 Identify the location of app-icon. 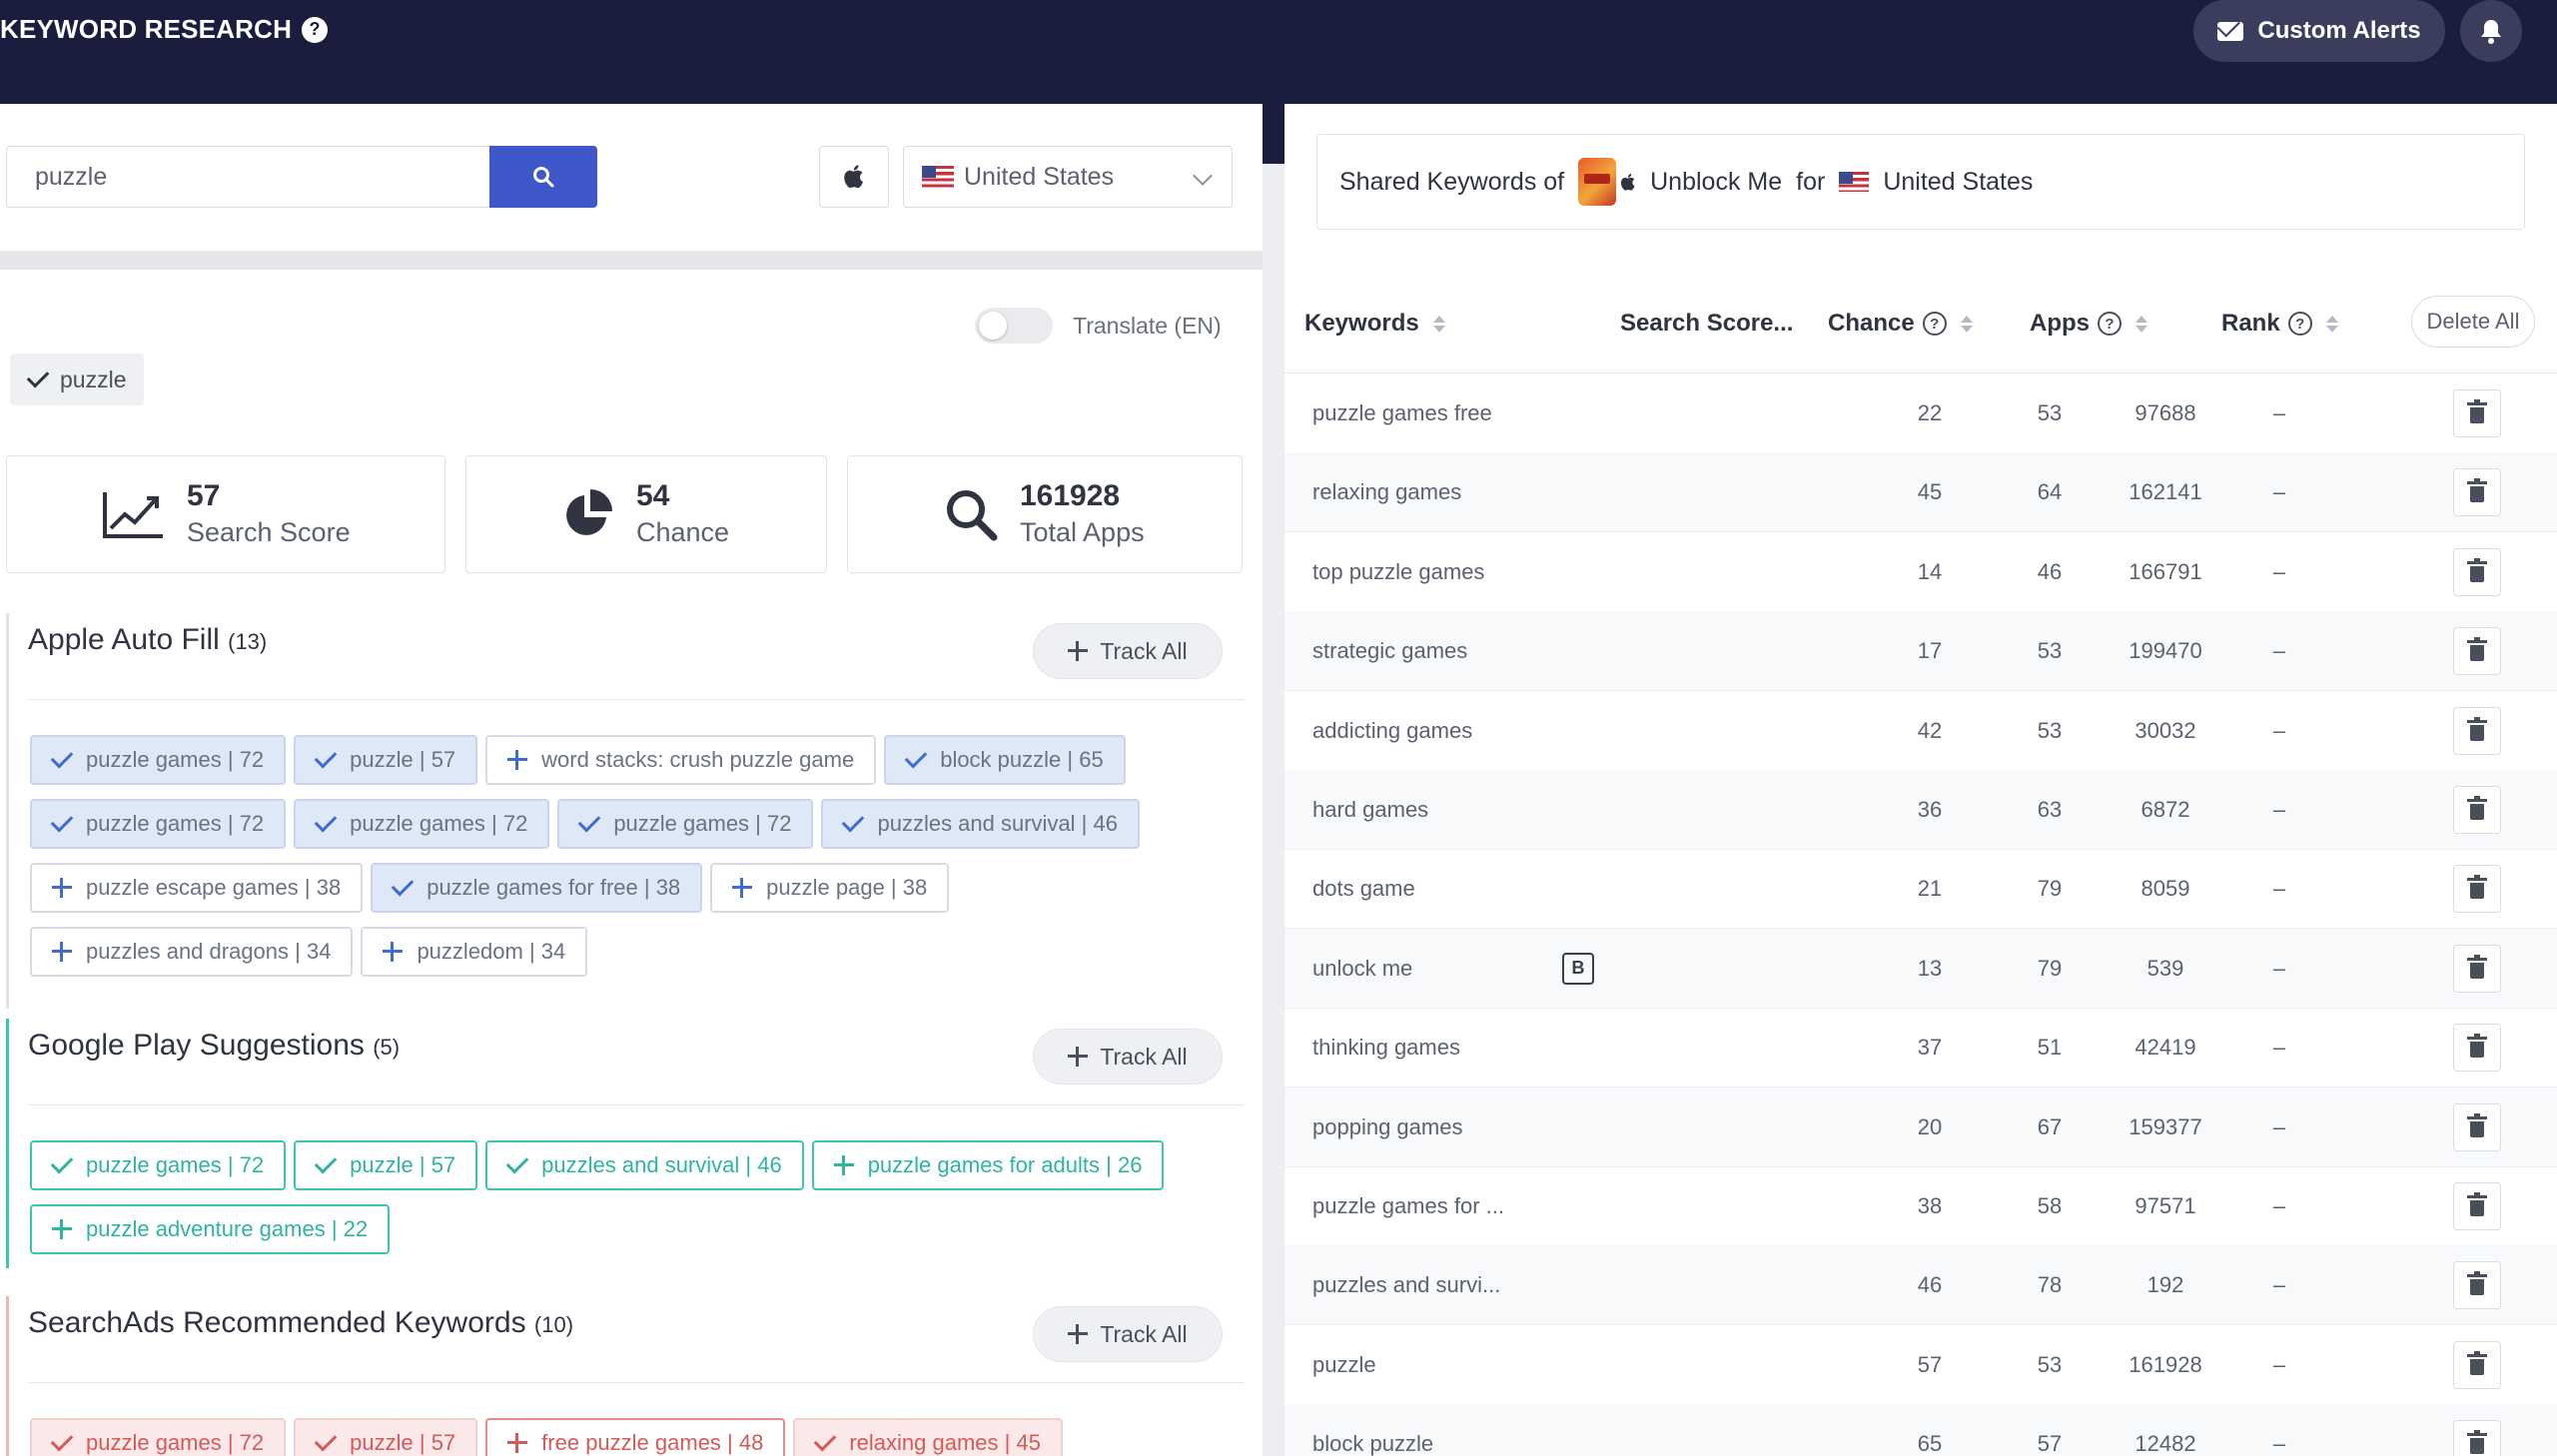
(1597, 182).